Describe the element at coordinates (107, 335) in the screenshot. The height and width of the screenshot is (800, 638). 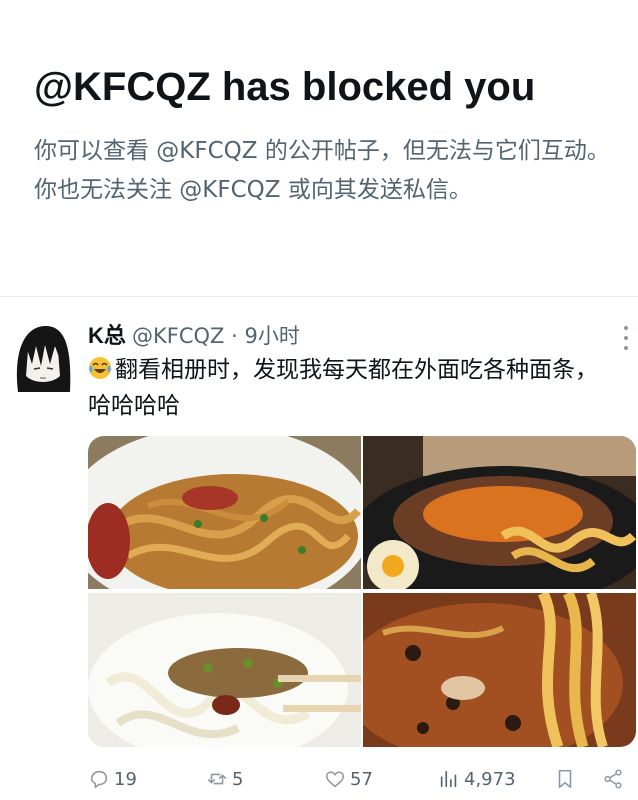
I see `display-name: K总` at that location.